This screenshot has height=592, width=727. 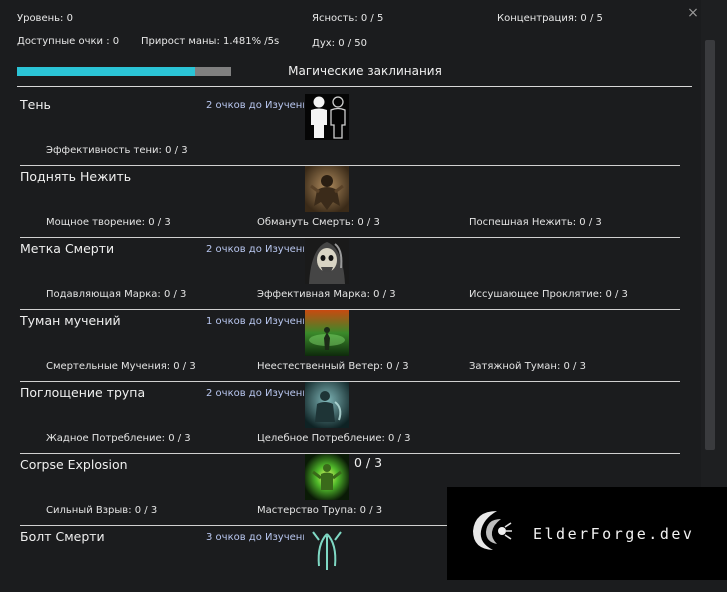 What do you see at coordinates (340, 43) in the screenshot?
I see `spirit-stat: Дух: 0 / 50` at bounding box center [340, 43].